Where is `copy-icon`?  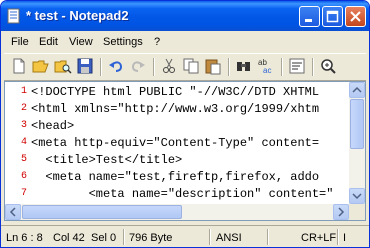
copy-icon is located at coordinates (191, 66).